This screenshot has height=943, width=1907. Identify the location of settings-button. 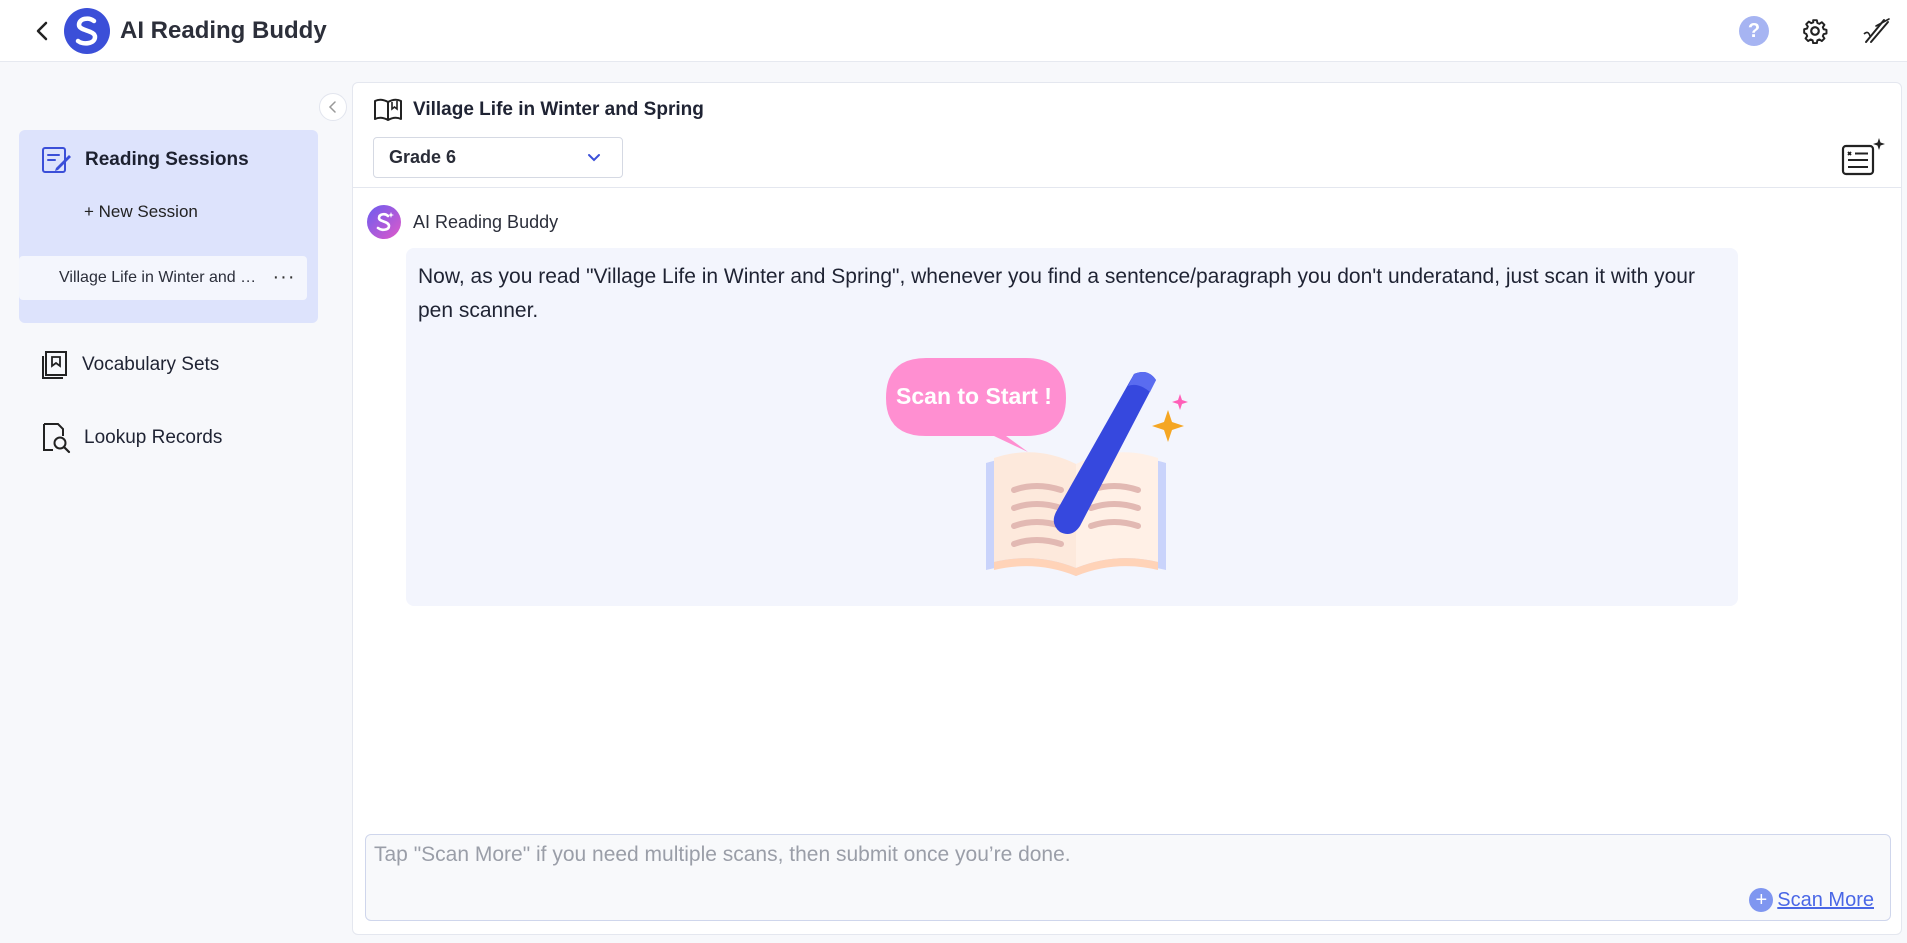
(1815, 31).